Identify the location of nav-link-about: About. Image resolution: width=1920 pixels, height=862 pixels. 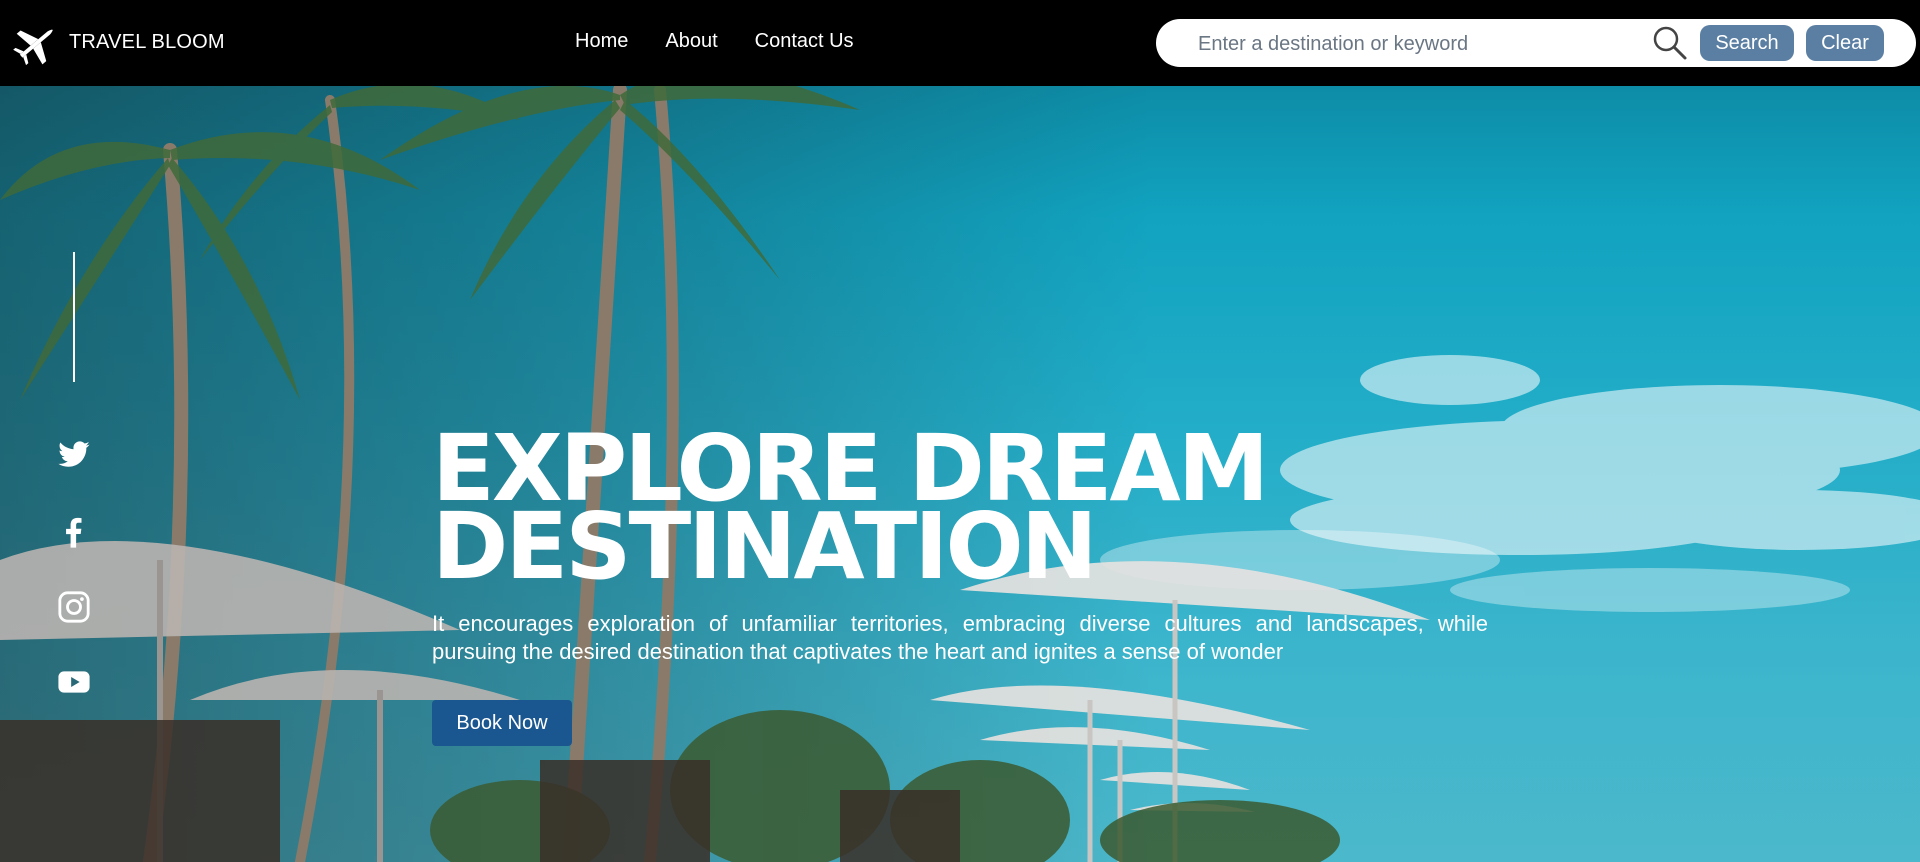
(691, 41).